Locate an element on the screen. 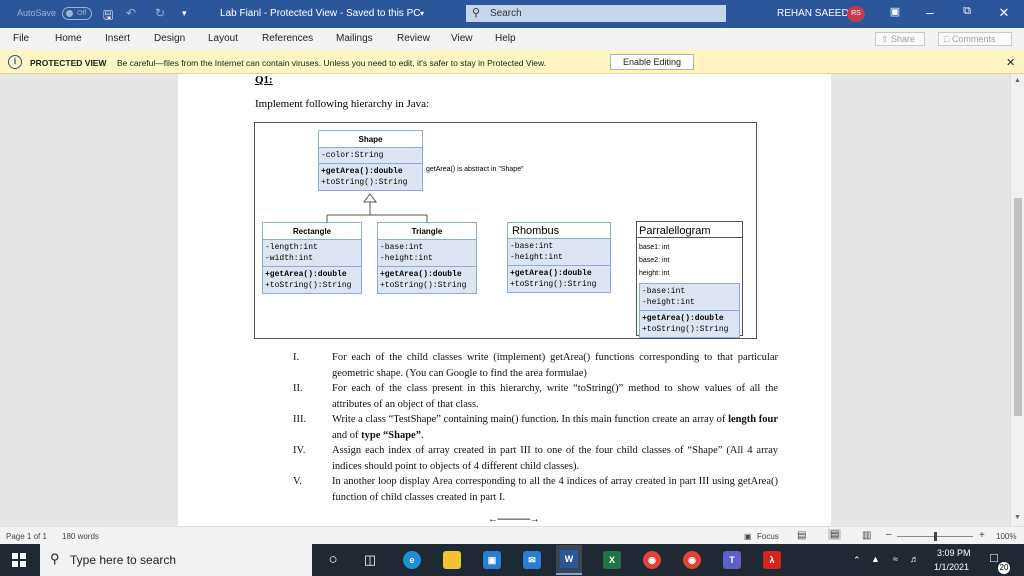  minimize-icon: – is located at coordinates (930, 12).